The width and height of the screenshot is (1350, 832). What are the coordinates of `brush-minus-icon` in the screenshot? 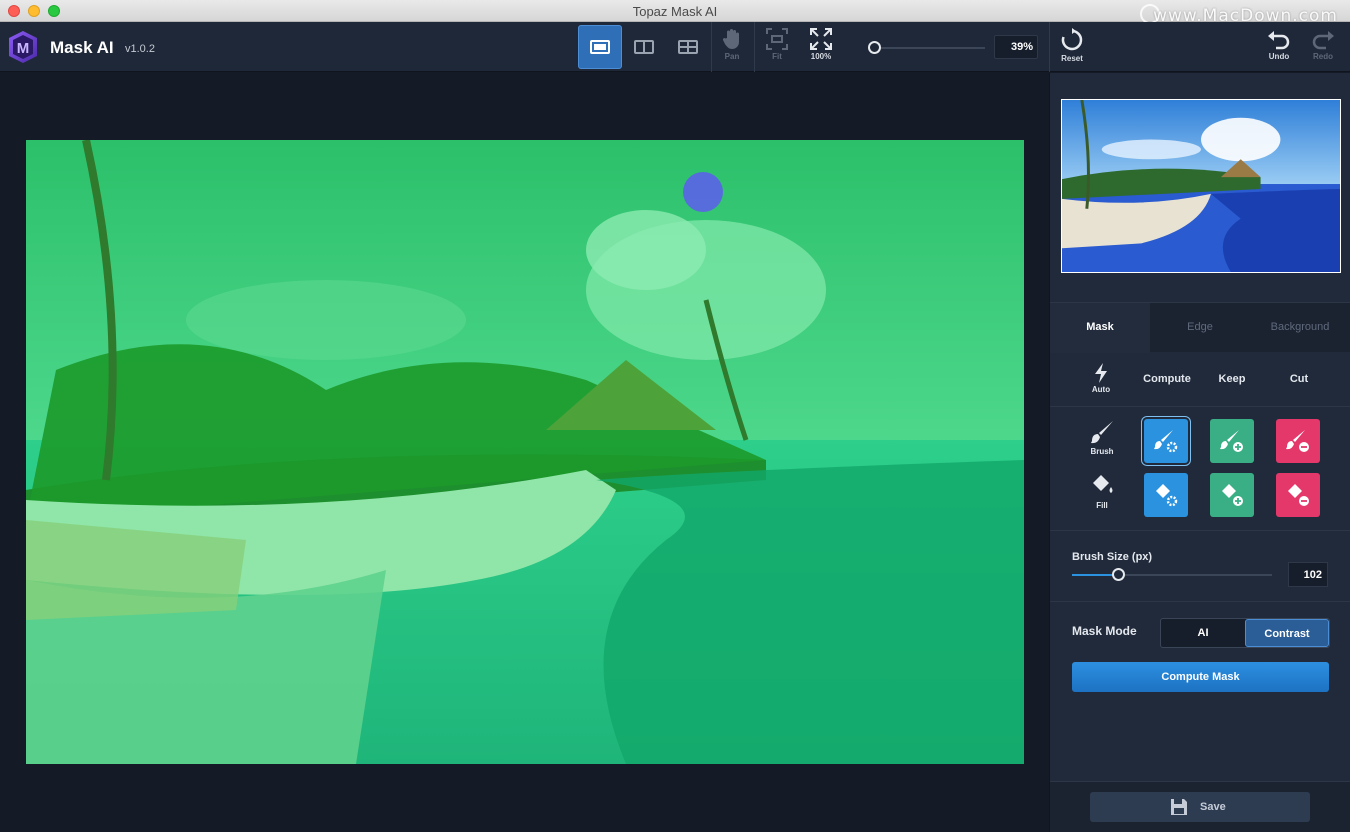 It's located at (1297, 441).